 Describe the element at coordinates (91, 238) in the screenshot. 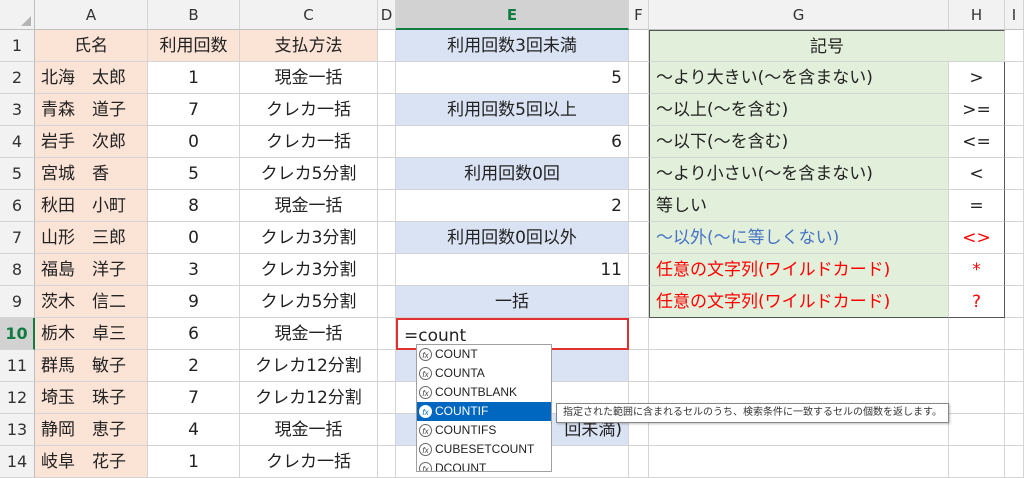

I see `name-cell: 山形 三郎` at that location.